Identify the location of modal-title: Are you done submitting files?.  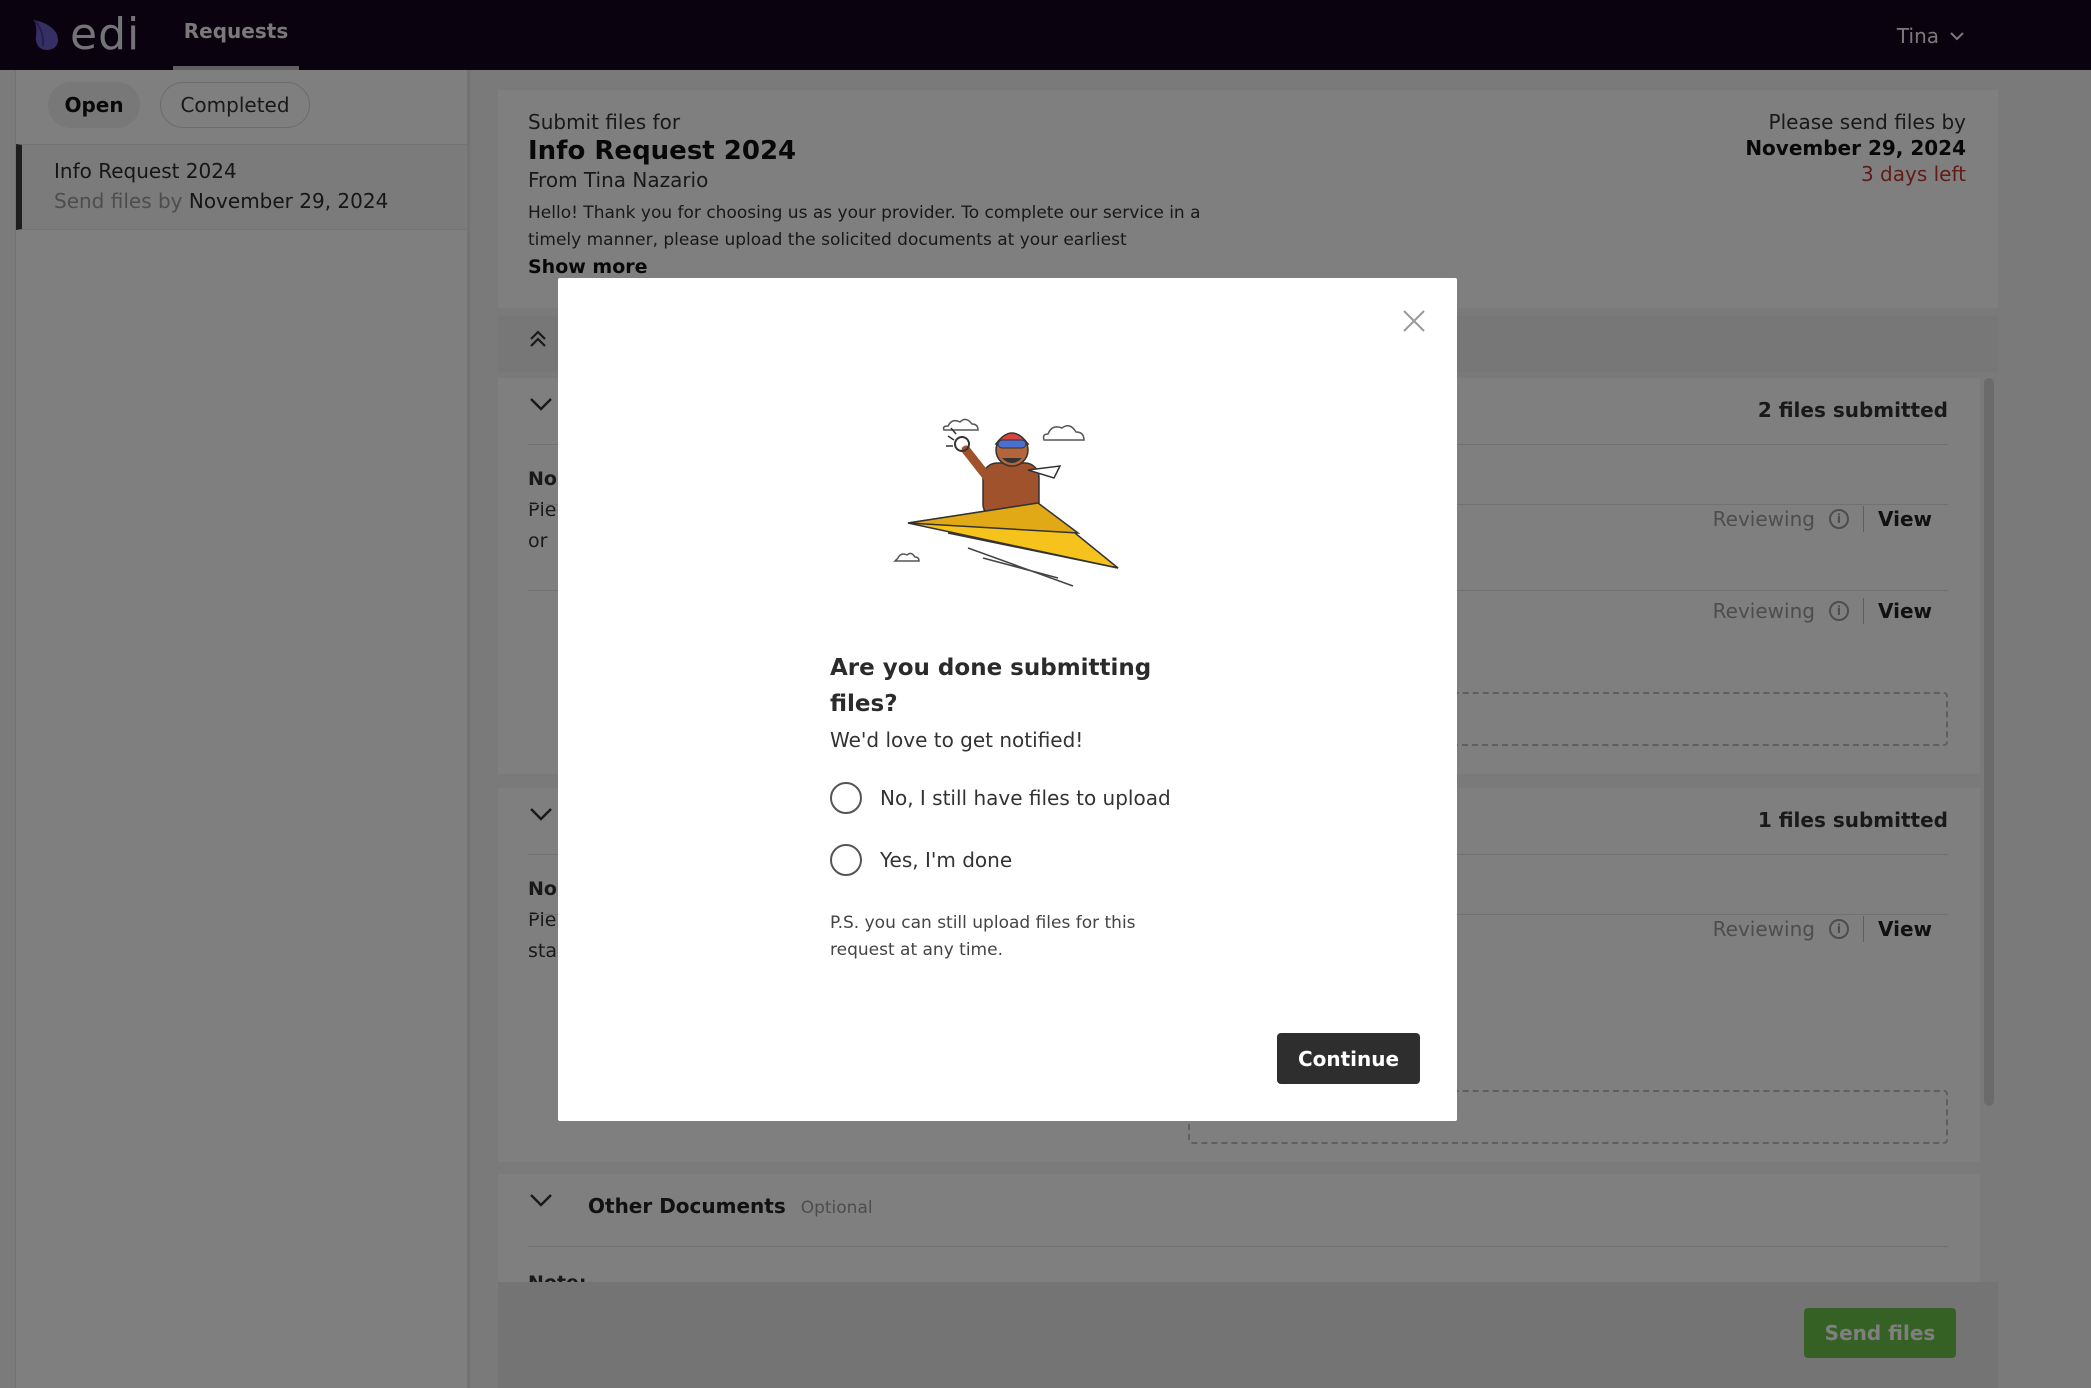
(991, 686).